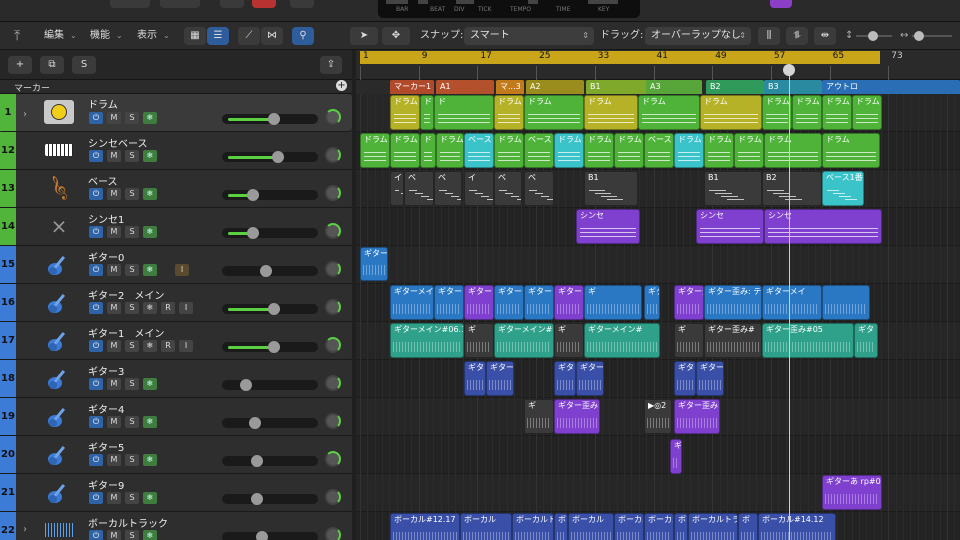  I want to click on track-name: ギター1 メイン, so click(126, 332).